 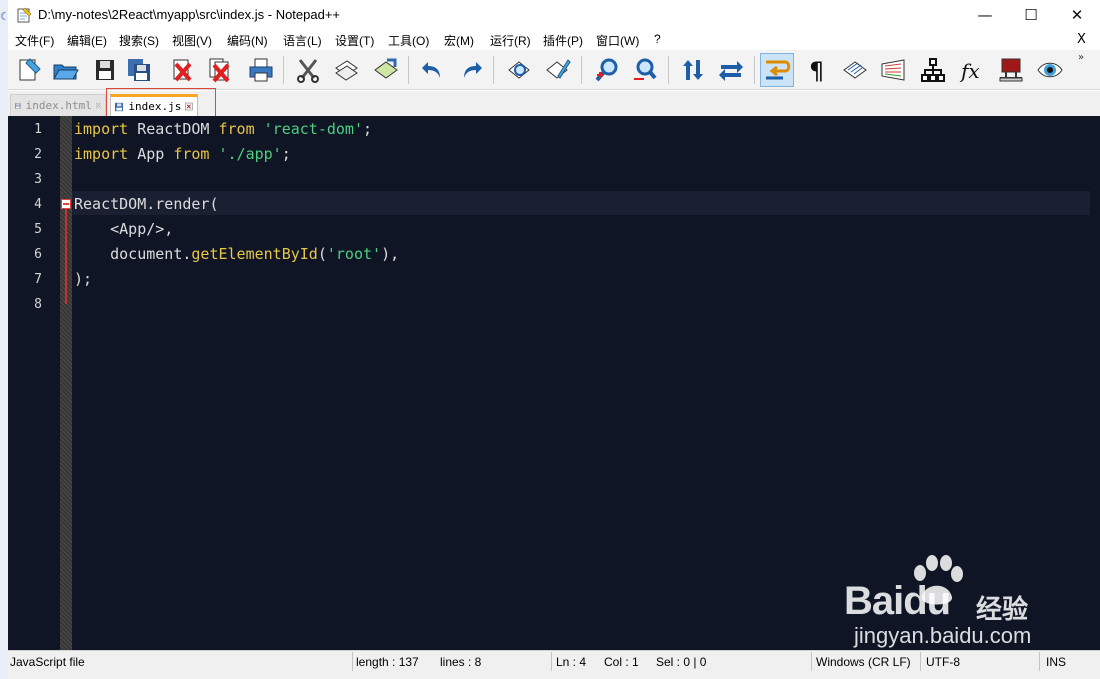 What do you see at coordinates (250, 154) in the screenshot?
I see `code-token: './app'` at bounding box center [250, 154].